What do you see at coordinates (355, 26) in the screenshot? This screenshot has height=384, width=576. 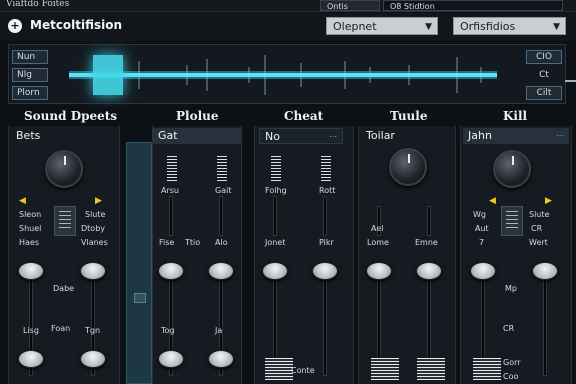 I see `preset-dropdown-value: Olepnet` at bounding box center [355, 26].